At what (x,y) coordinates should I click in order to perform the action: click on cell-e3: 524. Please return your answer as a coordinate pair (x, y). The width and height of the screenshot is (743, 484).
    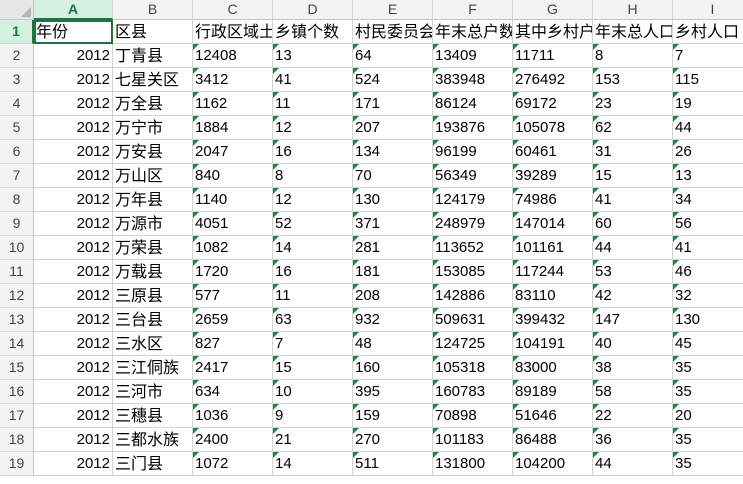
    Looking at the image, I should click on (393, 80).